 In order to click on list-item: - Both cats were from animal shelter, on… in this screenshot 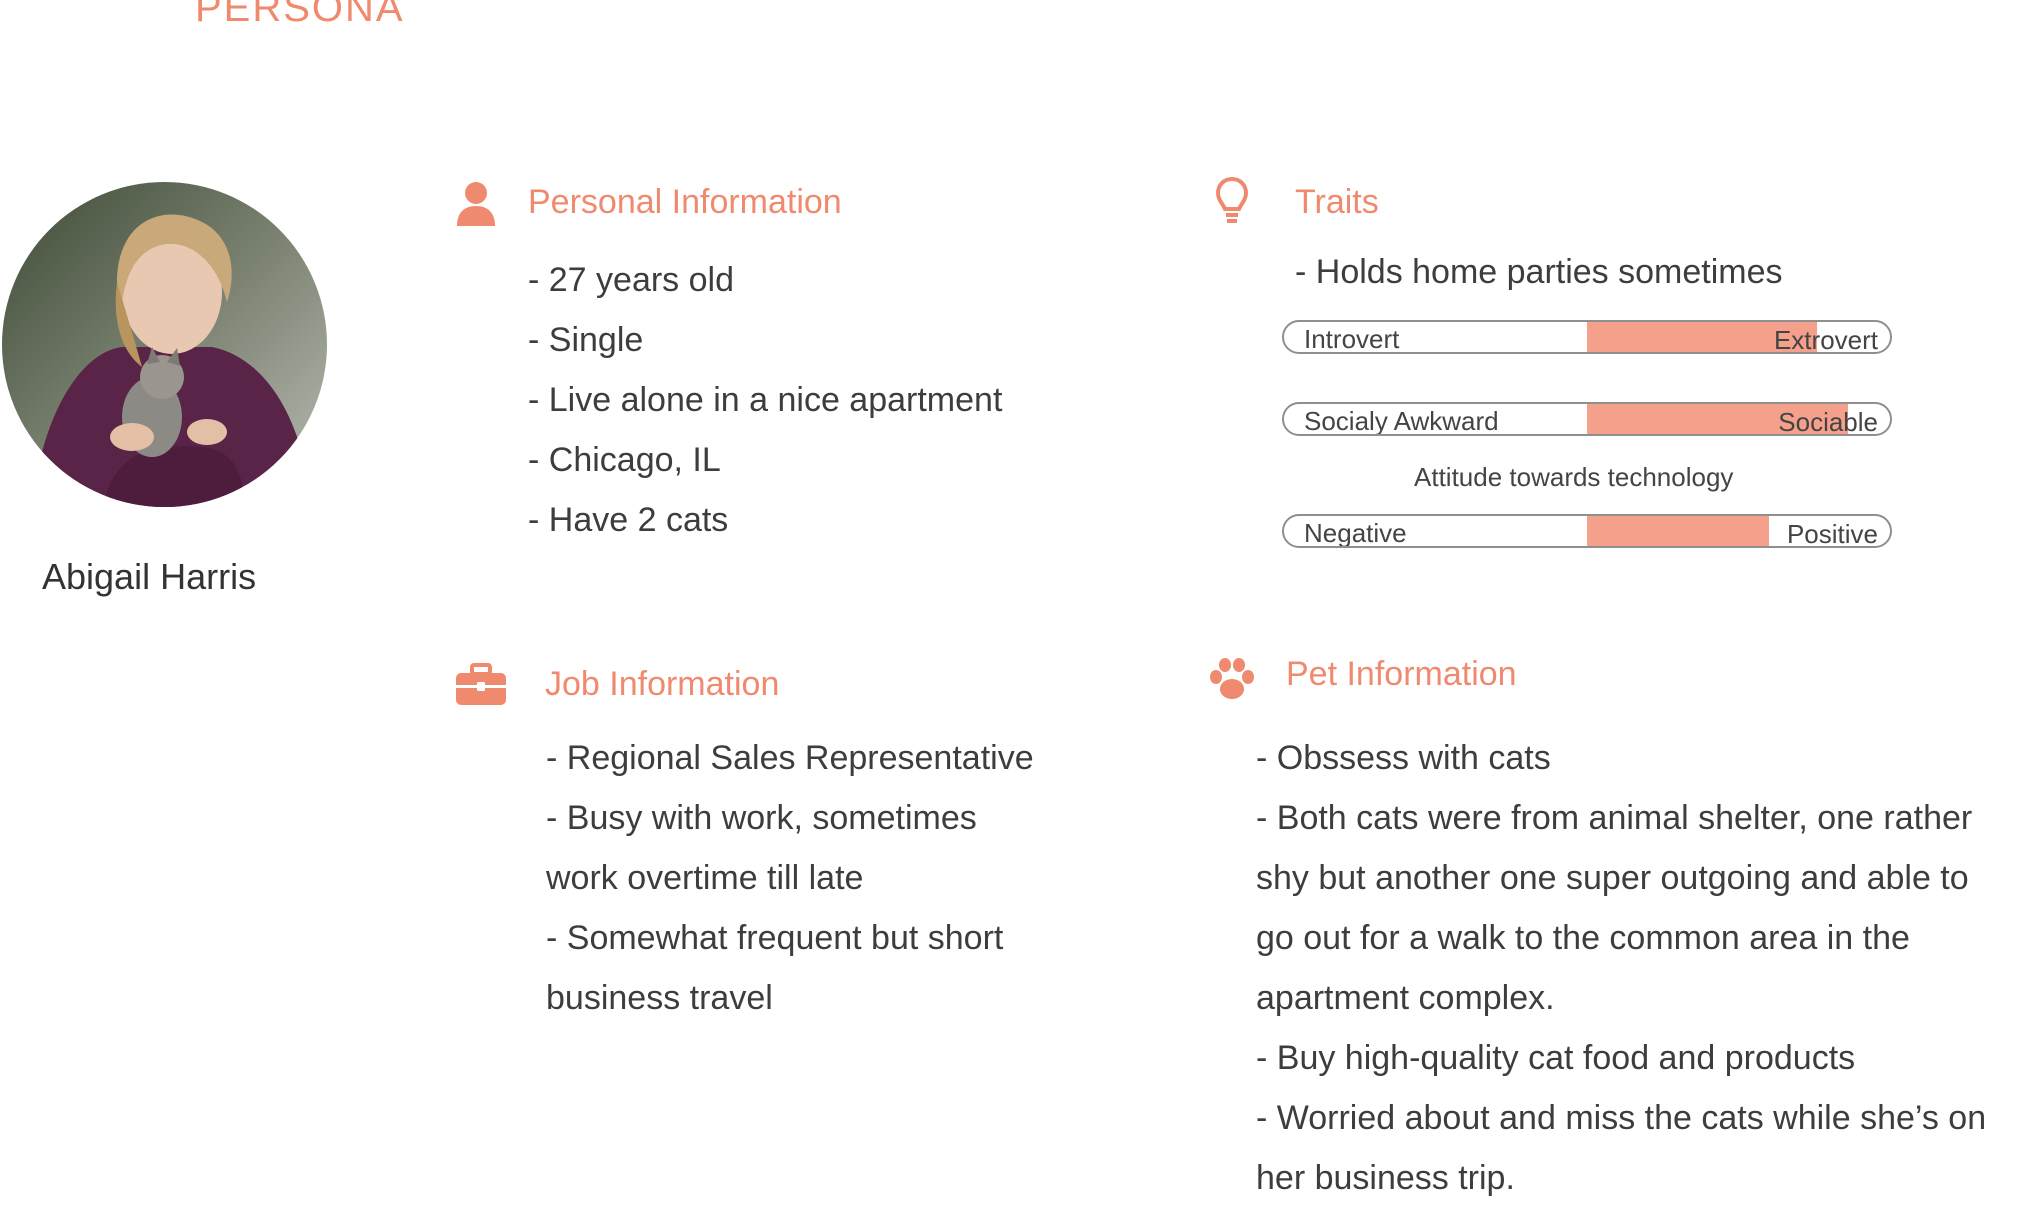, I will do `click(1614, 818)`.